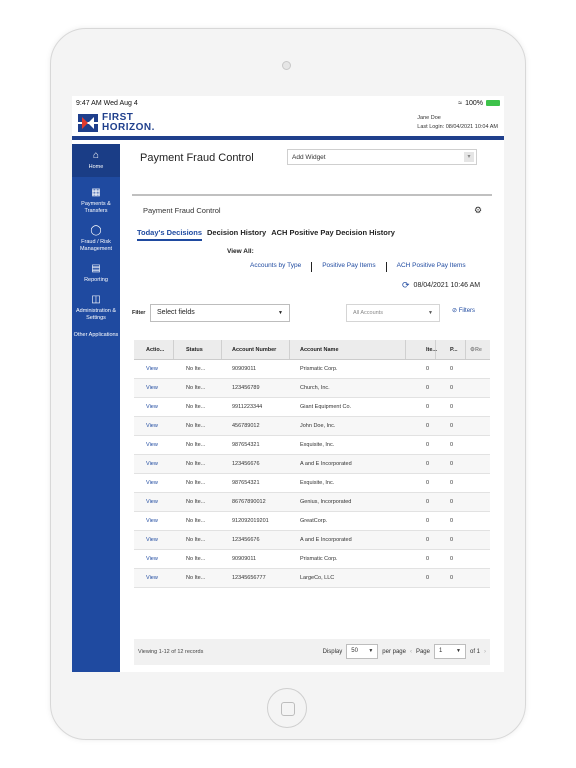 The width and height of the screenshot is (576, 768). Describe the element at coordinates (348, 267) in the screenshot. I see `link-positive-pay-items: Positive Pay Items` at that location.